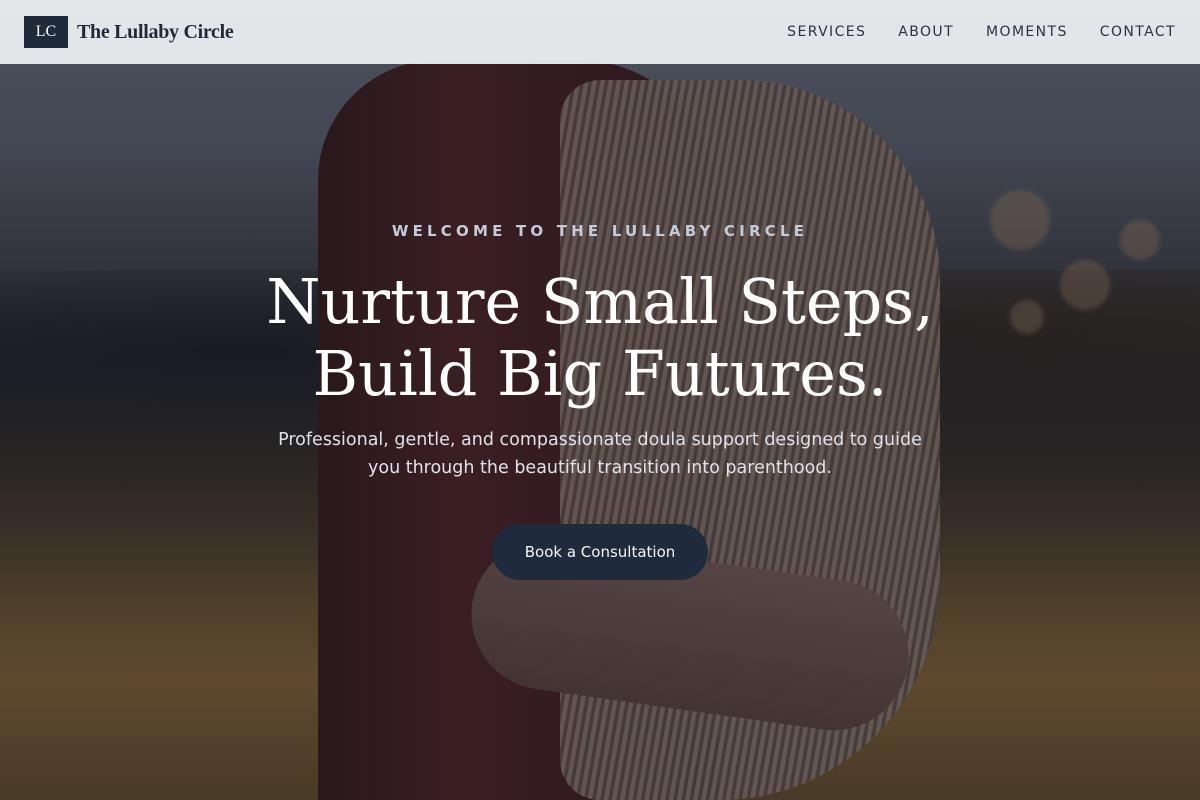  What do you see at coordinates (600, 373) in the screenshot?
I see `hero-headline-line-2: Build Big Futures.` at bounding box center [600, 373].